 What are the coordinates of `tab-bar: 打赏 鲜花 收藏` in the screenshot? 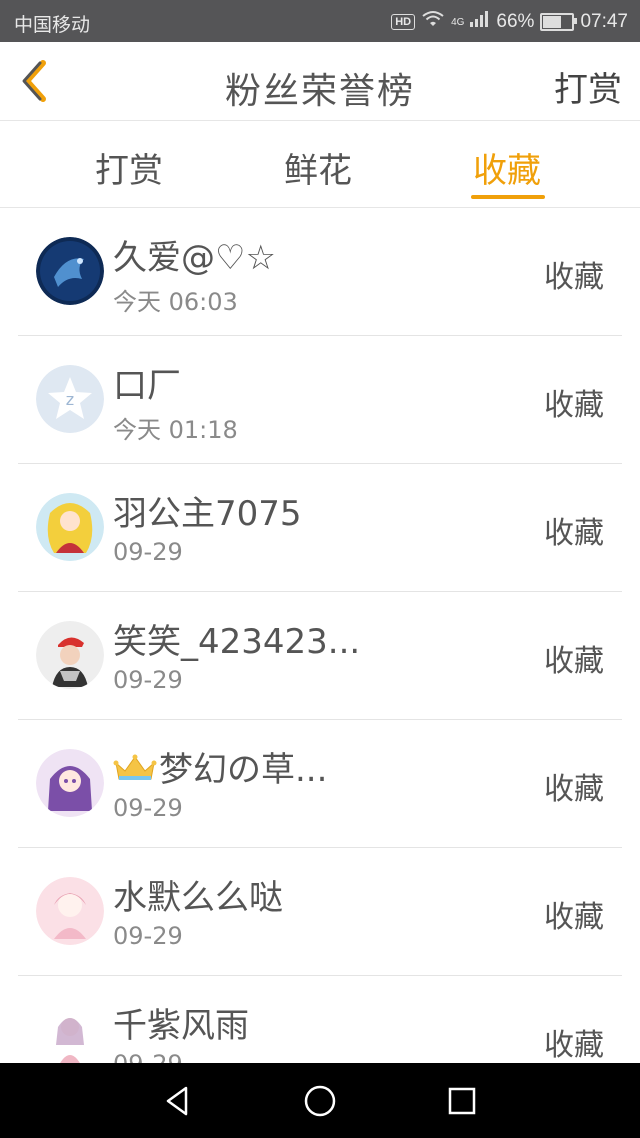 It's located at (320, 164).